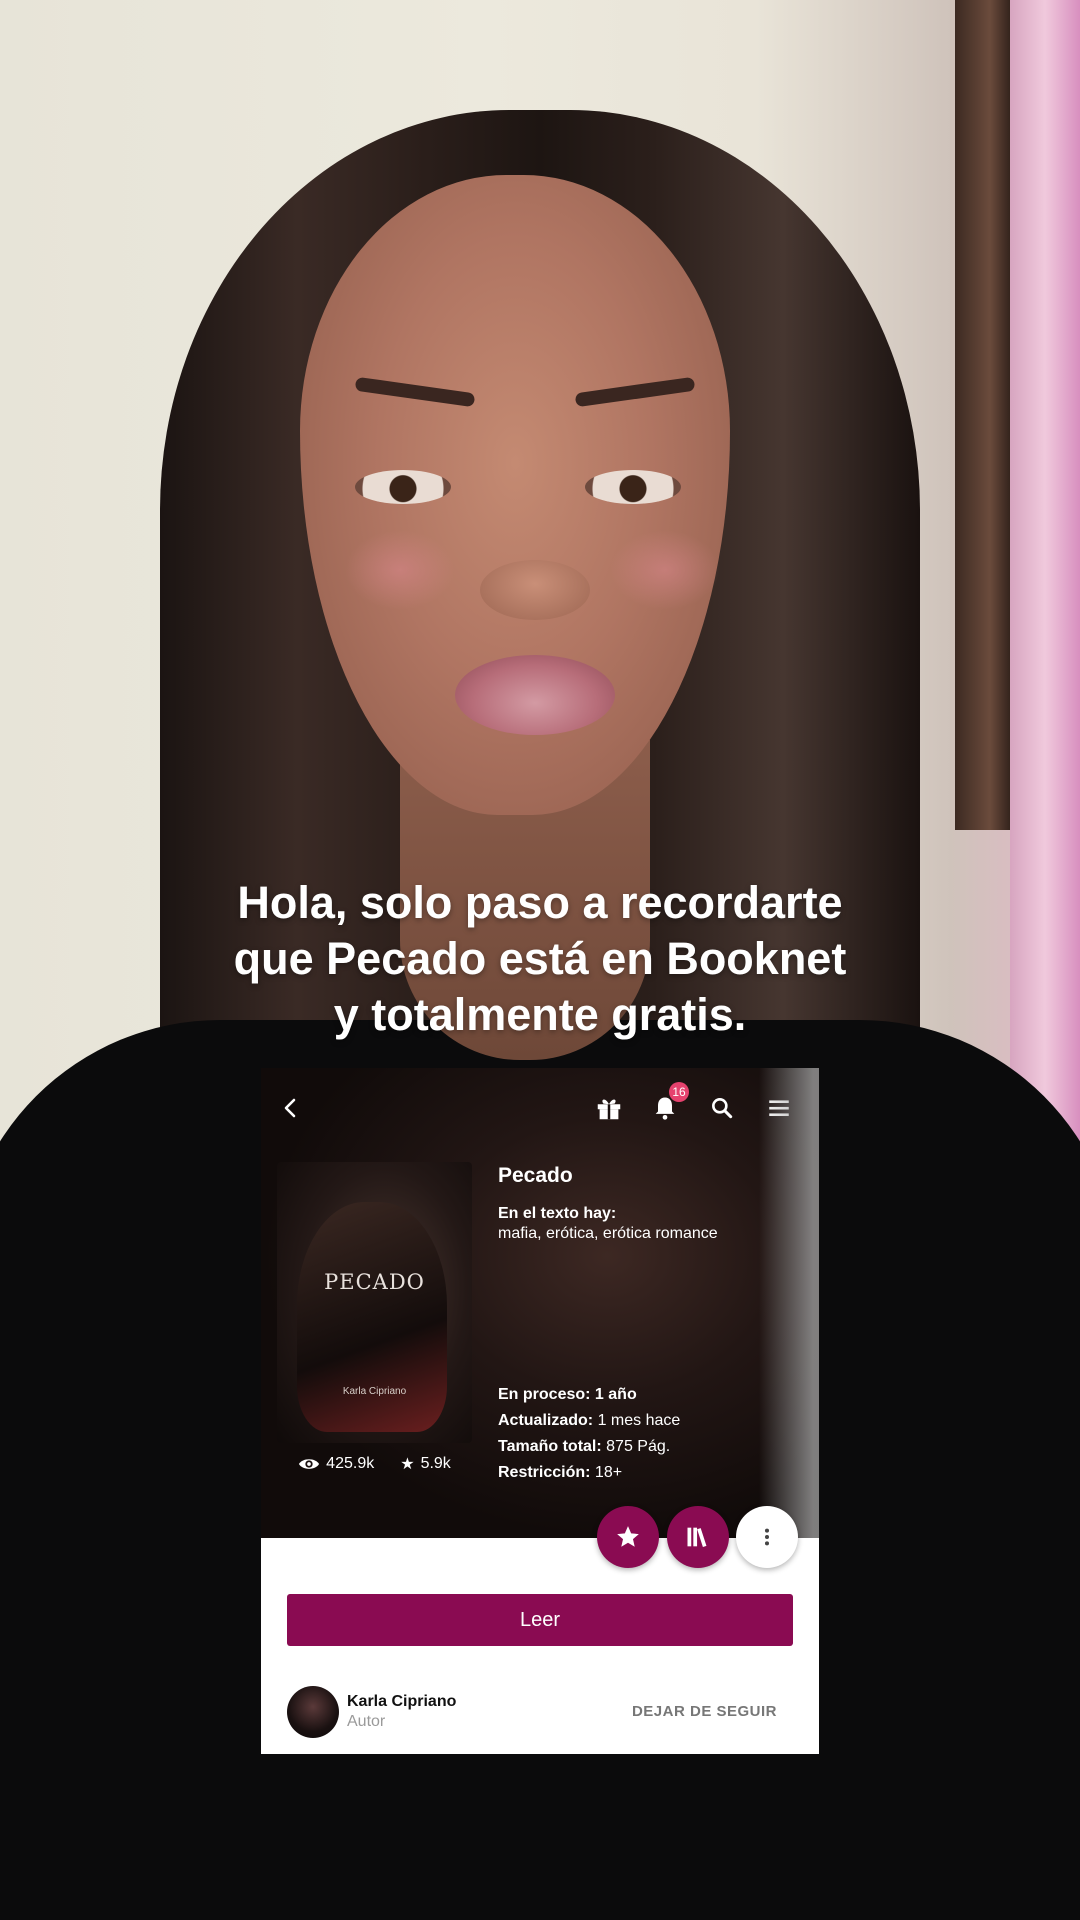 The image size is (1080, 1920). I want to click on restriction-row: Restricción: 18+, so click(589, 1473).